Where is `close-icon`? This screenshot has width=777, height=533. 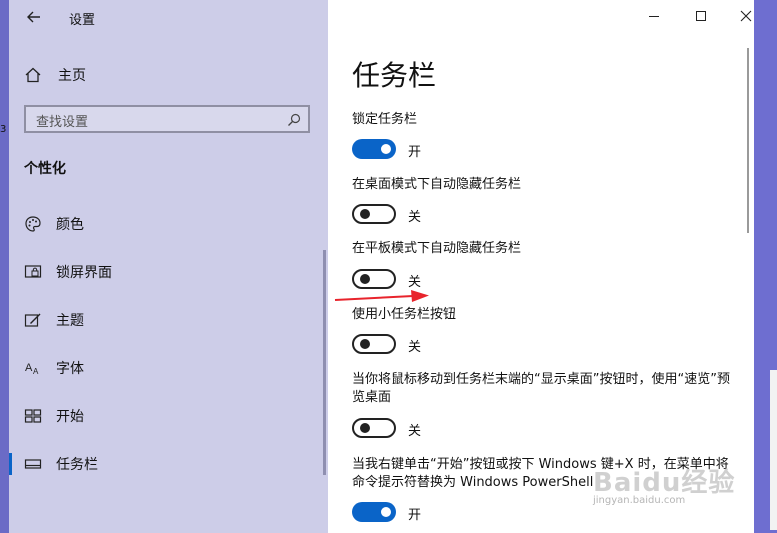
close-icon is located at coordinates (746, 16).